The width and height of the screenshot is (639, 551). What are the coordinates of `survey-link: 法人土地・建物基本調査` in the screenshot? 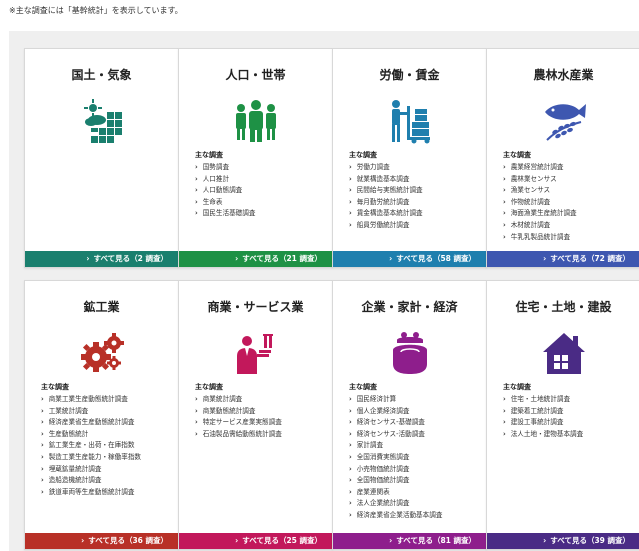 It's located at (543, 435).